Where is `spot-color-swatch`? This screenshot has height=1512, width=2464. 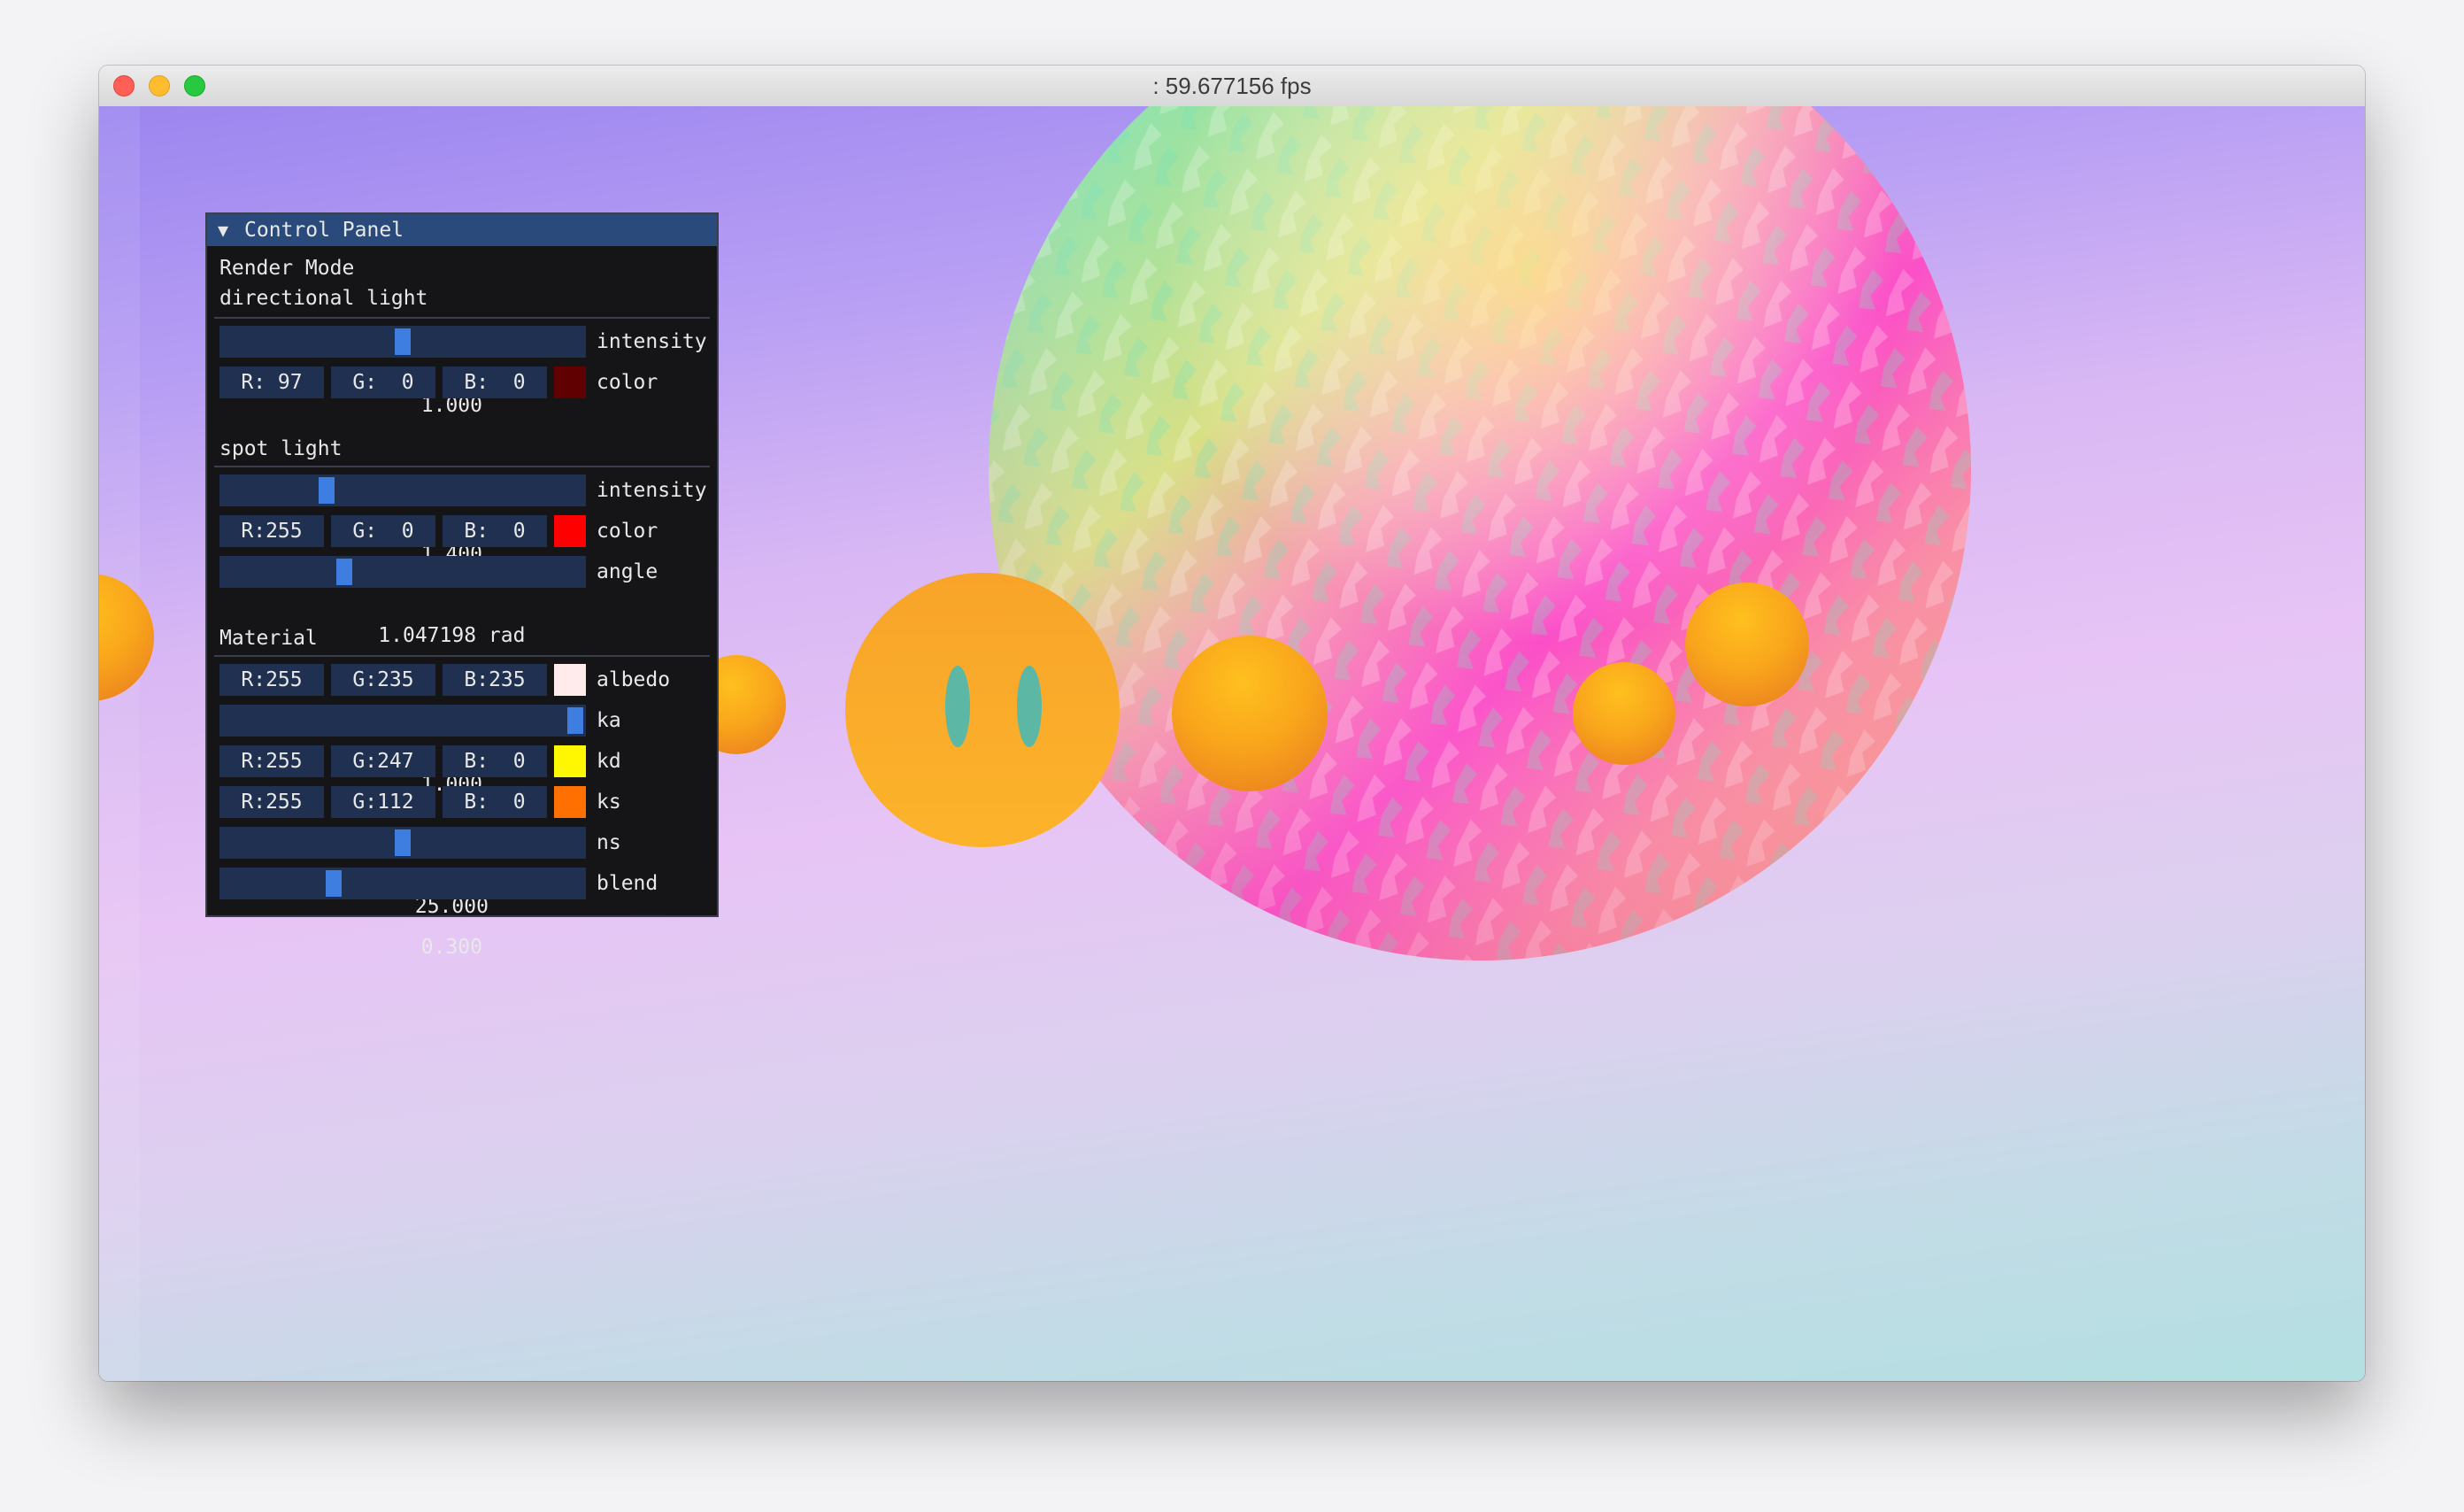 spot-color-swatch is located at coordinates (570, 531).